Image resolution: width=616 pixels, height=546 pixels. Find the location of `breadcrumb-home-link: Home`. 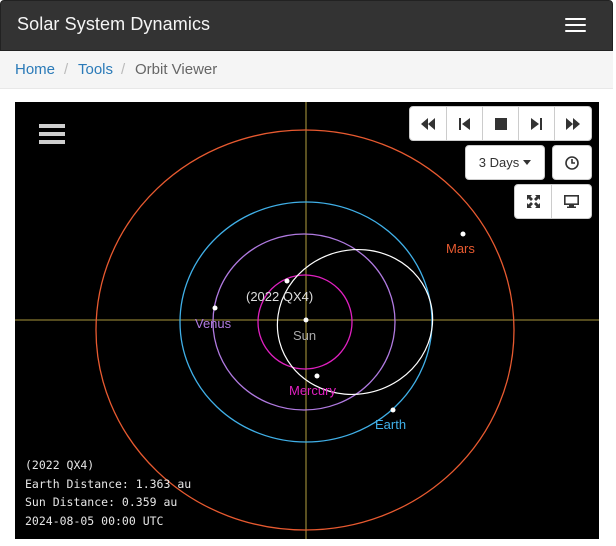

breadcrumb-home-link: Home is located at coordinates (35, 69).